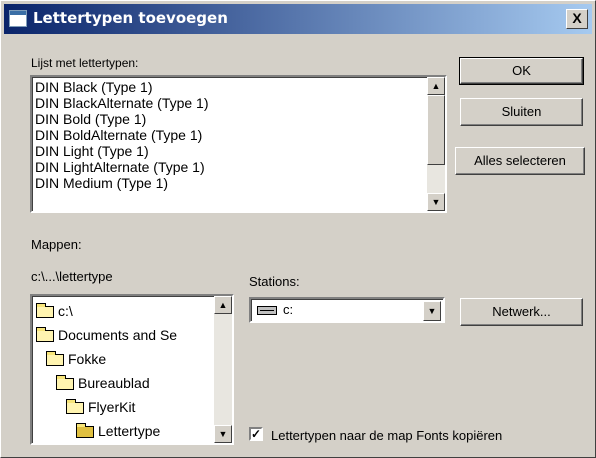  I want to click on font-list-scrollbar: ▲ ▼, so click(436, 144).